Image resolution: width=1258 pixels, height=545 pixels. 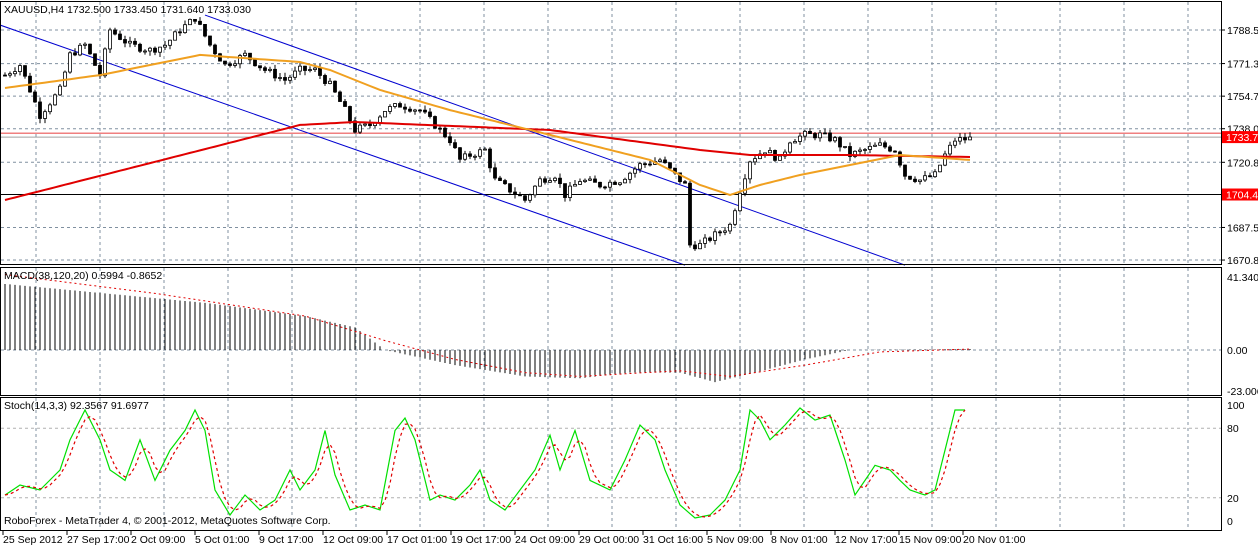 I want to click on time-label: 25 Sep 2012, so click(x=33, y=539).